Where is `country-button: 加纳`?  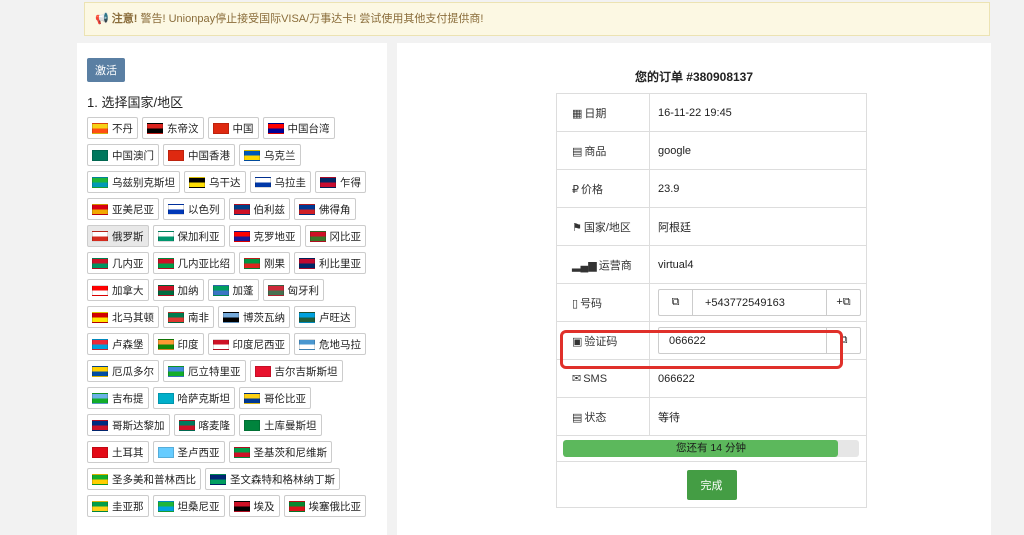
country-button: 加纳 is located at coordinates (178, 290).